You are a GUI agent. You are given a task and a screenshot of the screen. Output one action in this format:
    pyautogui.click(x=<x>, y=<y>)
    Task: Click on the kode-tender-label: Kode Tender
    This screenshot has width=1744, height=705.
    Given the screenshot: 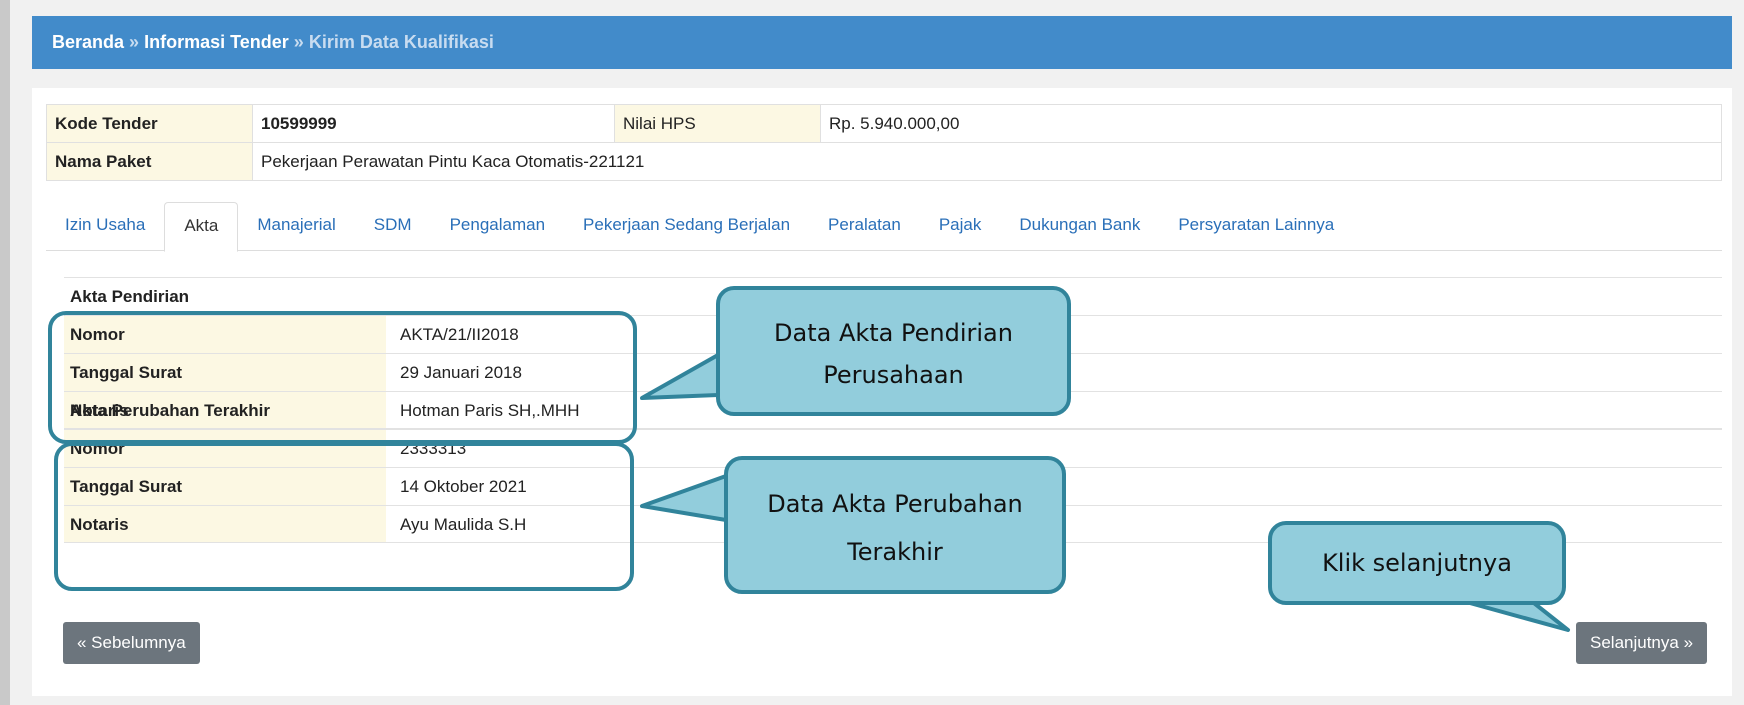 What is the action you would take?
    pyautogui.click(x=149, y=123)
    